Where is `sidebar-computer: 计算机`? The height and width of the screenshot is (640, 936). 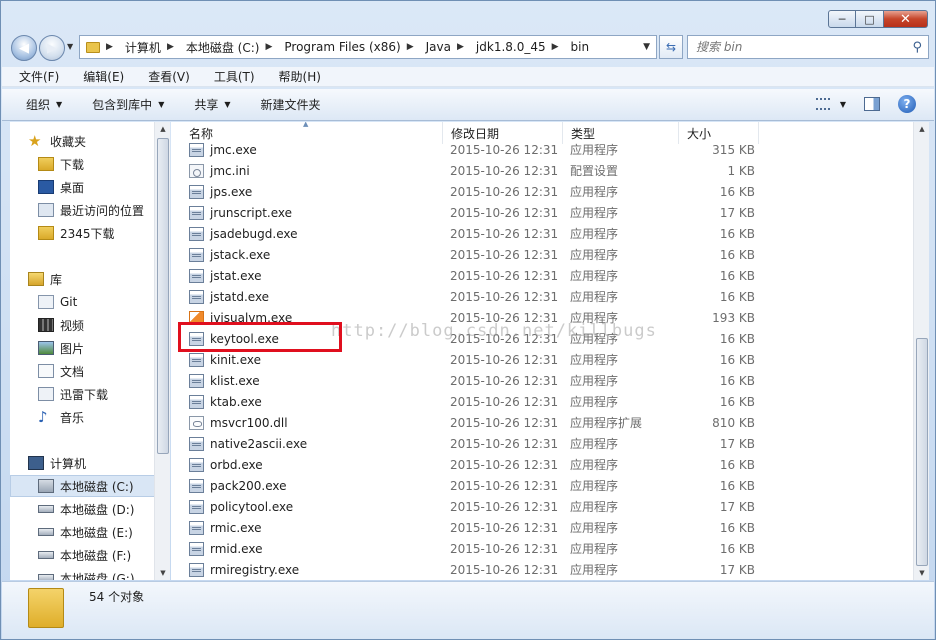 sidebar-computer: 计算机 is located at coordinates (98, 463).